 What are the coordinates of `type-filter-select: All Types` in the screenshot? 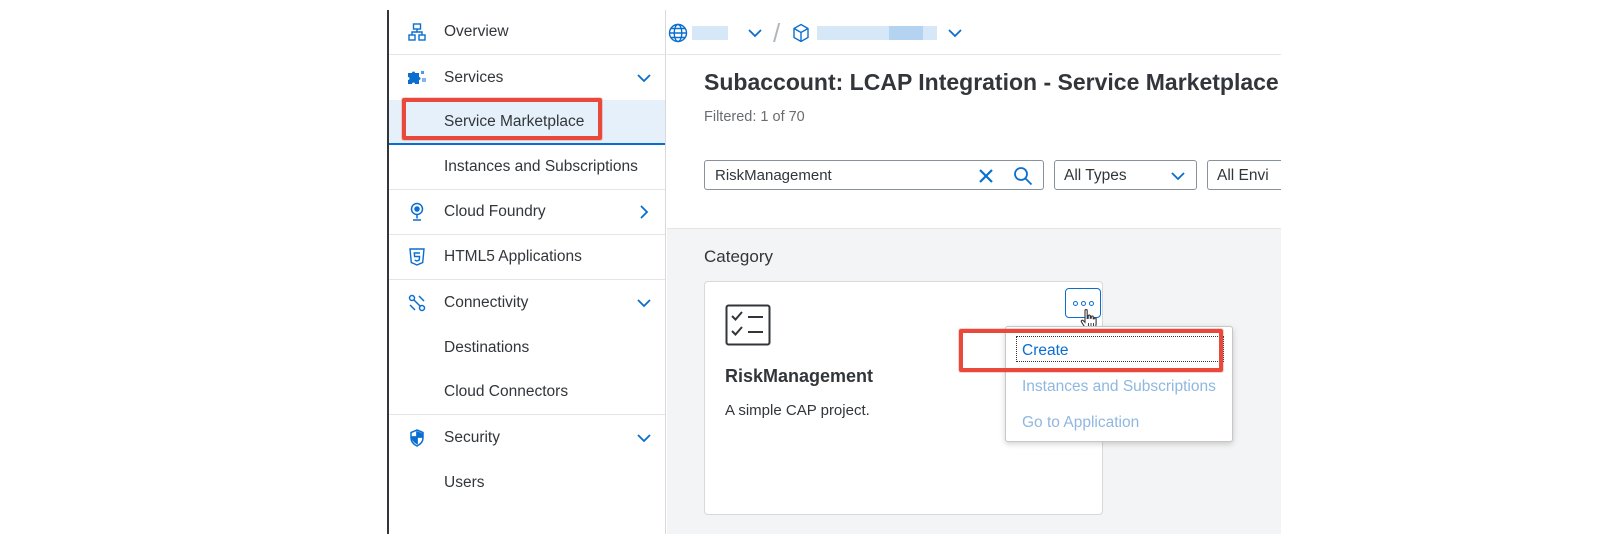 It's located at (1125, 175).